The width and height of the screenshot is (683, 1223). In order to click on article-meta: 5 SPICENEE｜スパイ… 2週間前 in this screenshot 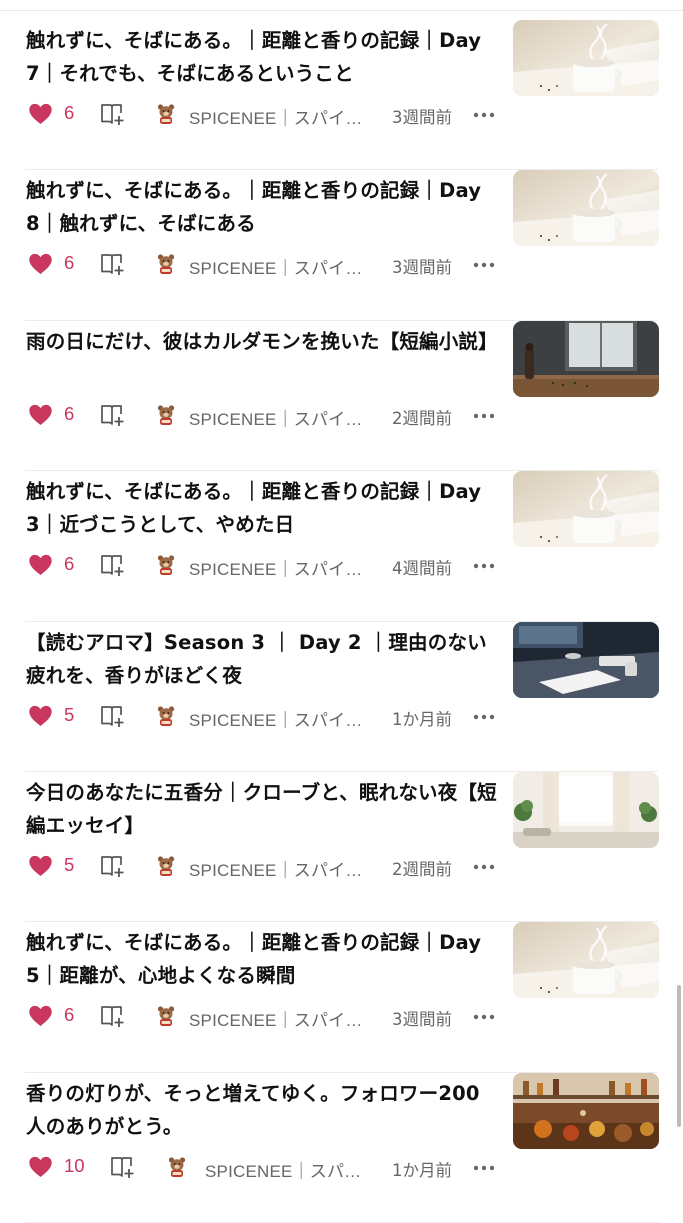, I will do `click(263, 867)`.